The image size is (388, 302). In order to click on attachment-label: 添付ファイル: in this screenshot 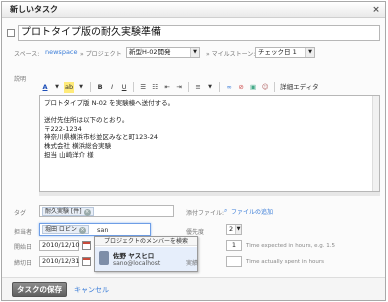, I will do `click(205, 213)`.